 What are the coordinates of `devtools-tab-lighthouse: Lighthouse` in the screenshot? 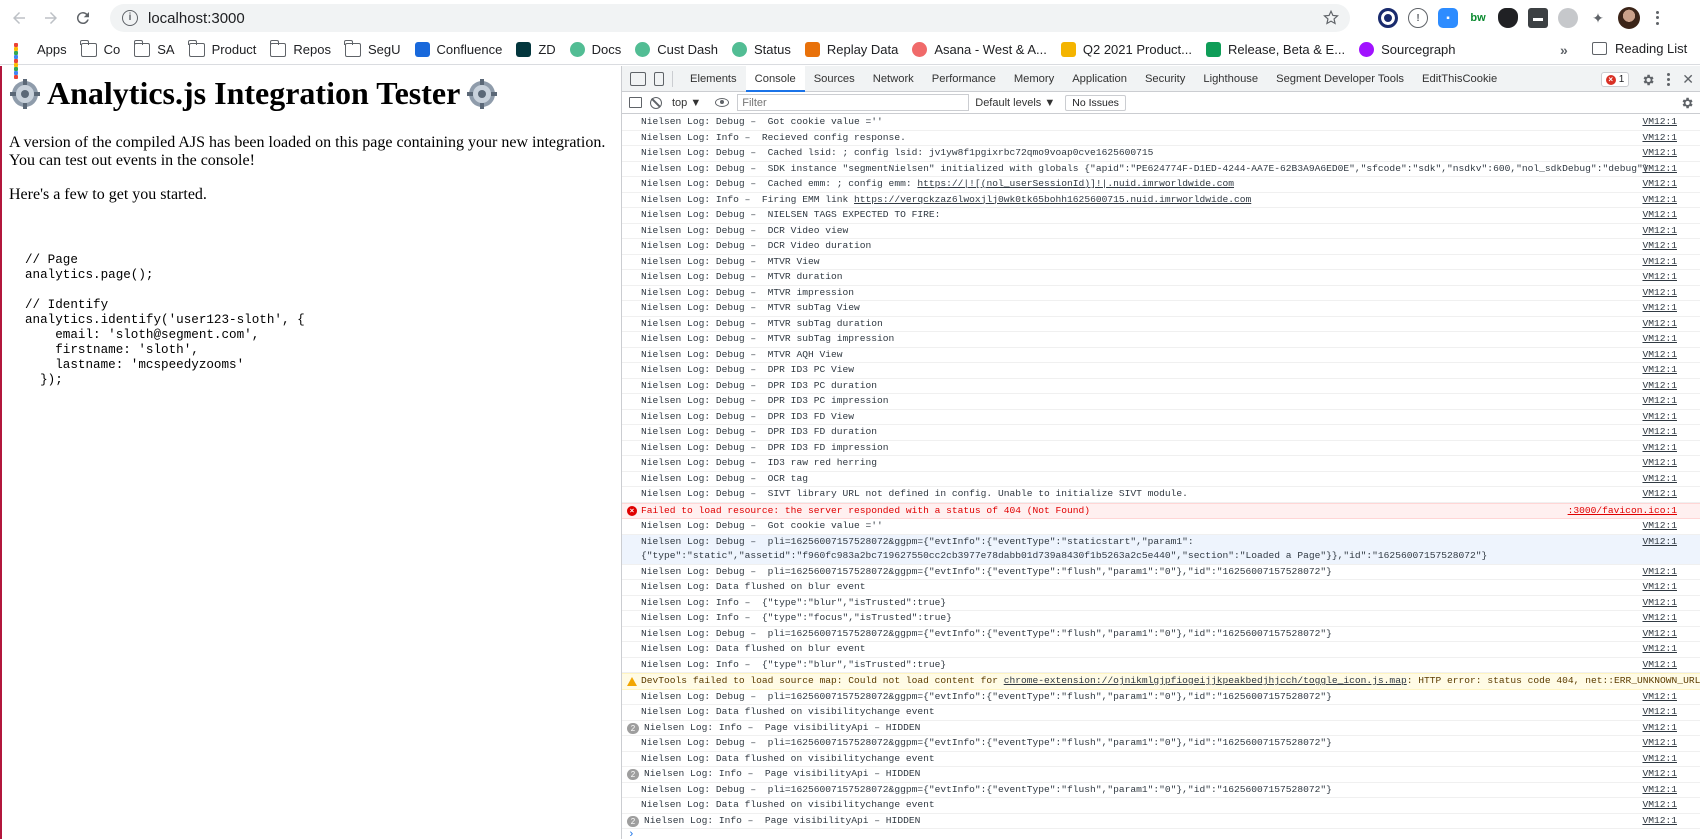 It's located at (1230, 79).